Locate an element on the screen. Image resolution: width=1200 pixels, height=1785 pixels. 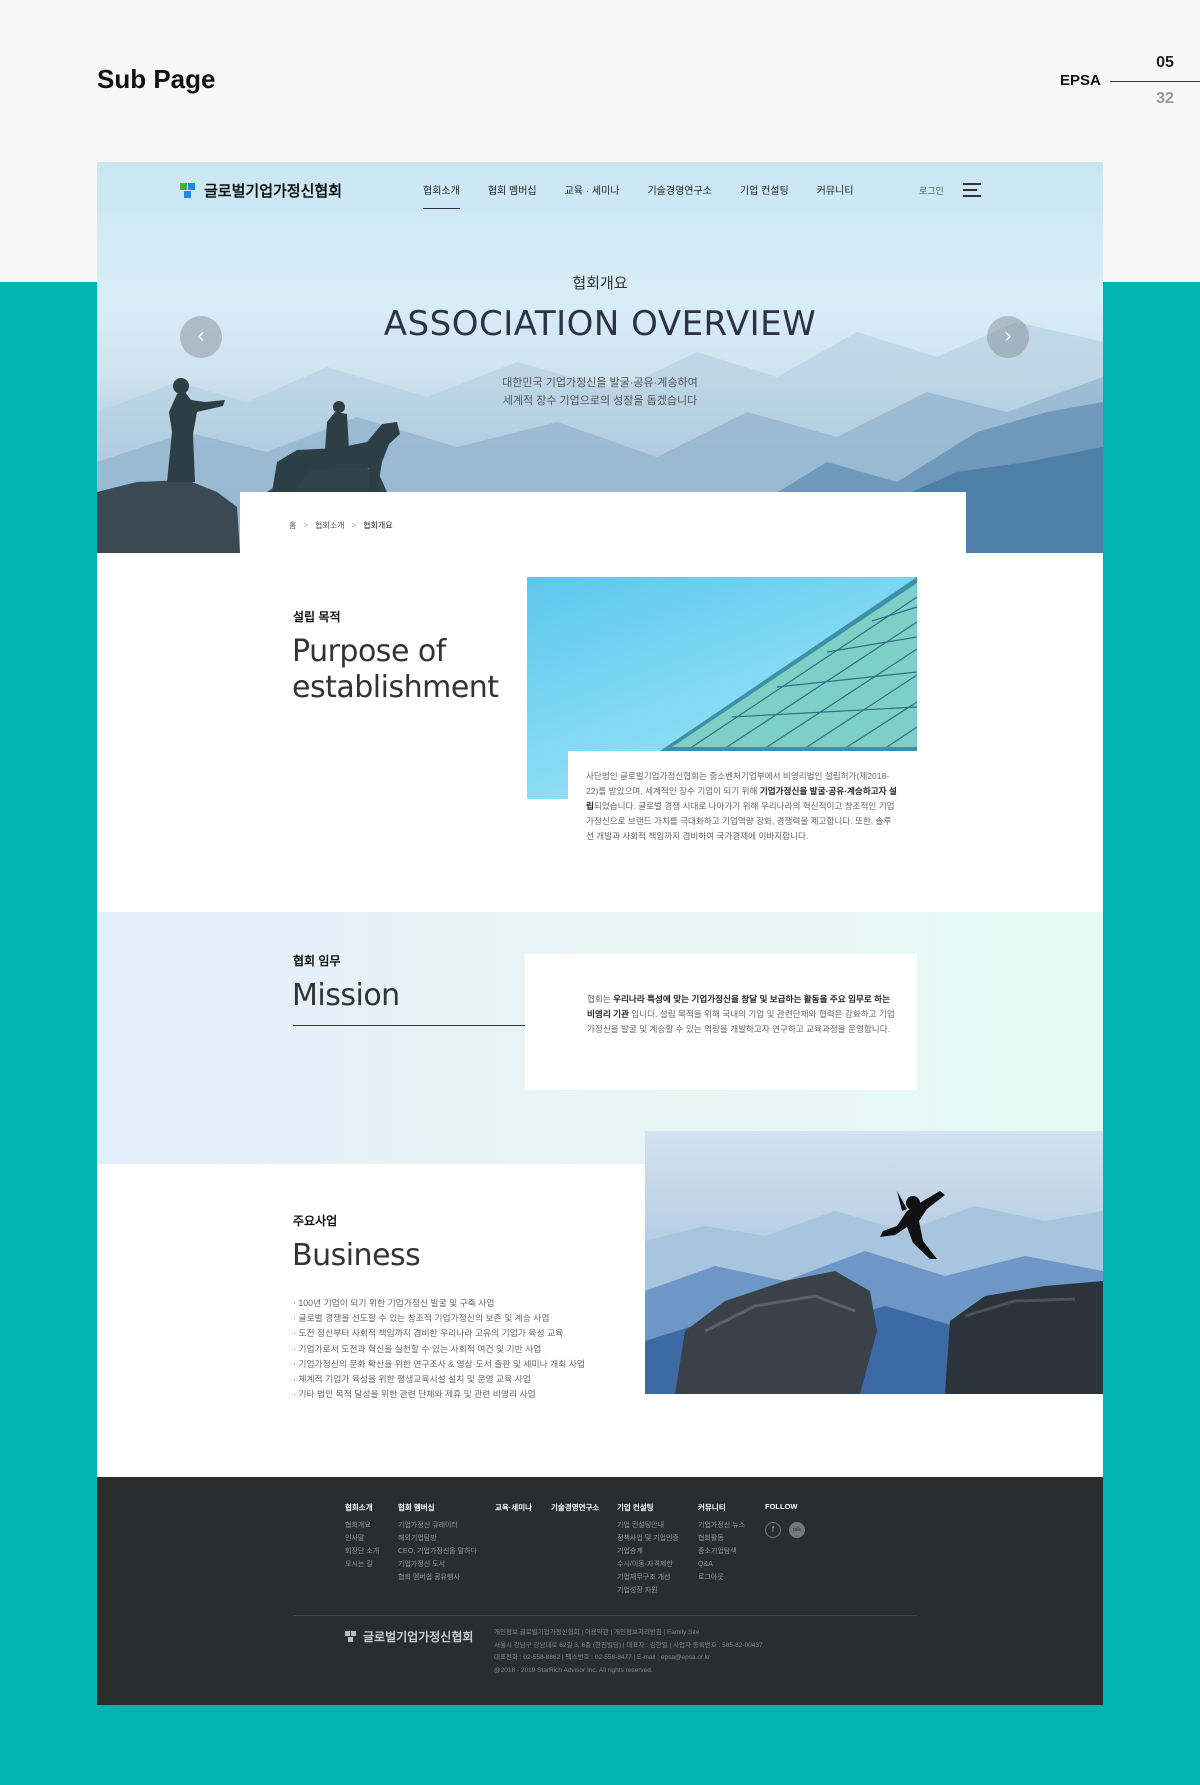
footer-column-research: 기술경영연구소 is located at coordinates (575, 1510).